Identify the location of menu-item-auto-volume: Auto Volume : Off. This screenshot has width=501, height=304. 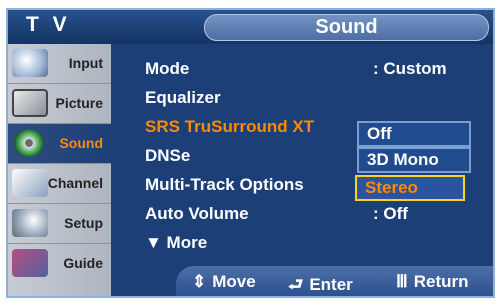
(276, 214).